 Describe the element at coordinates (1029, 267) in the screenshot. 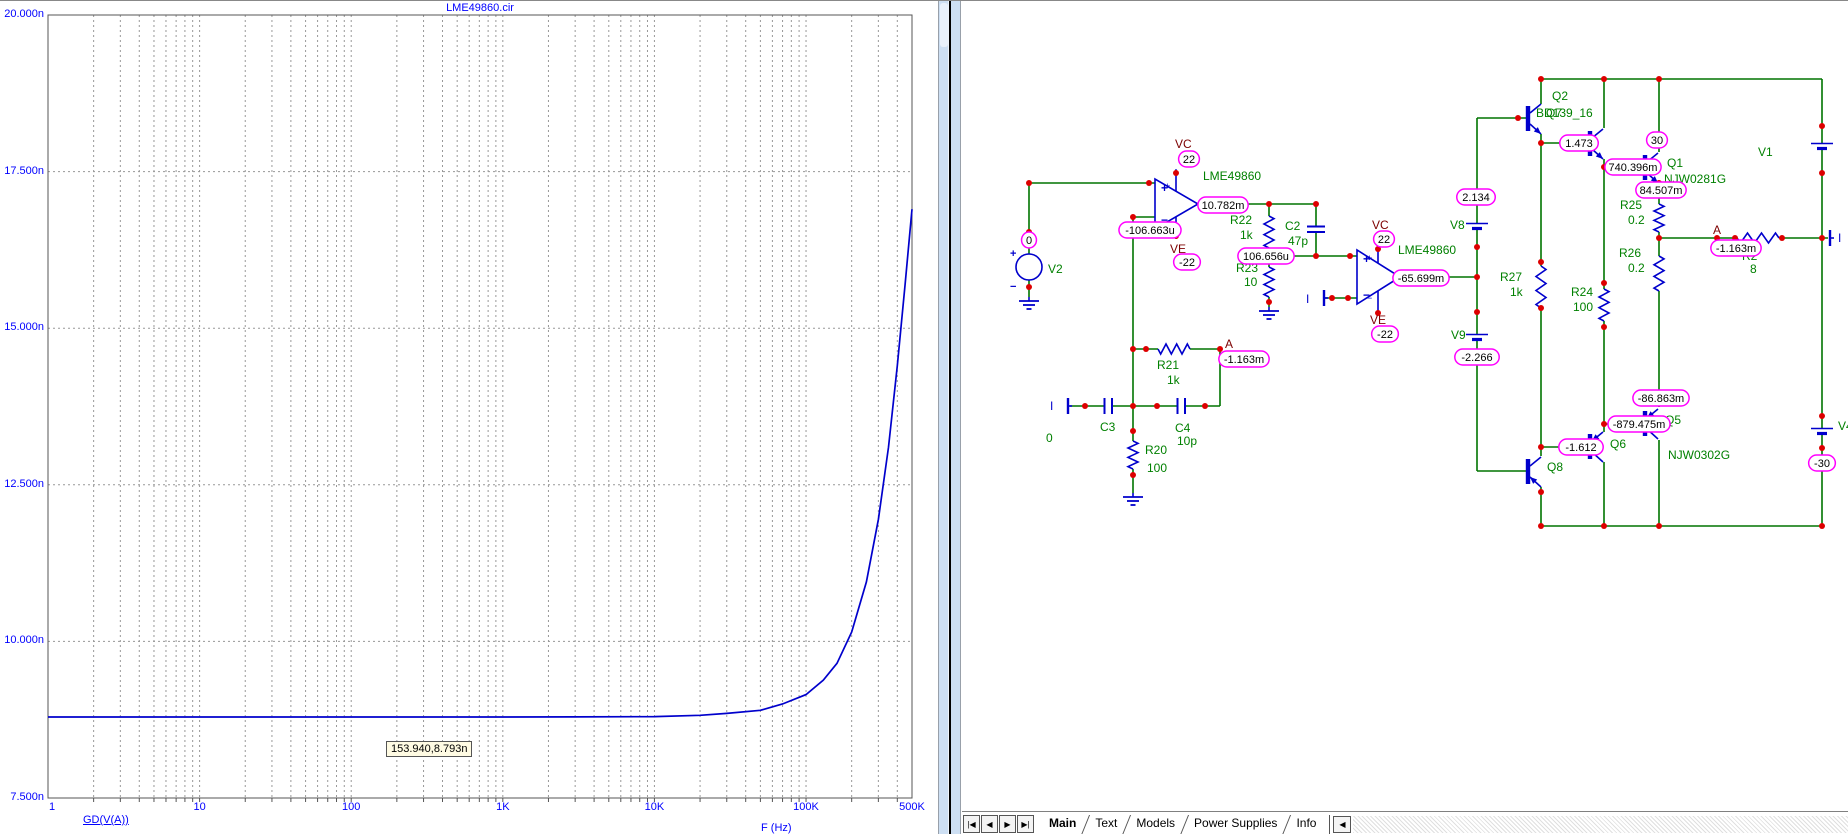

I see `voltage-source-v2` at that location.